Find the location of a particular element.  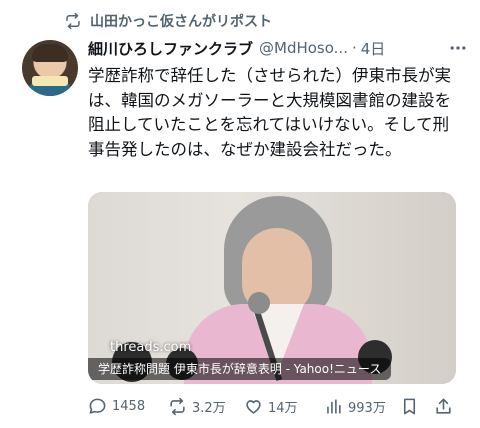

bookmark-icon is located at coordinates (409, 406).